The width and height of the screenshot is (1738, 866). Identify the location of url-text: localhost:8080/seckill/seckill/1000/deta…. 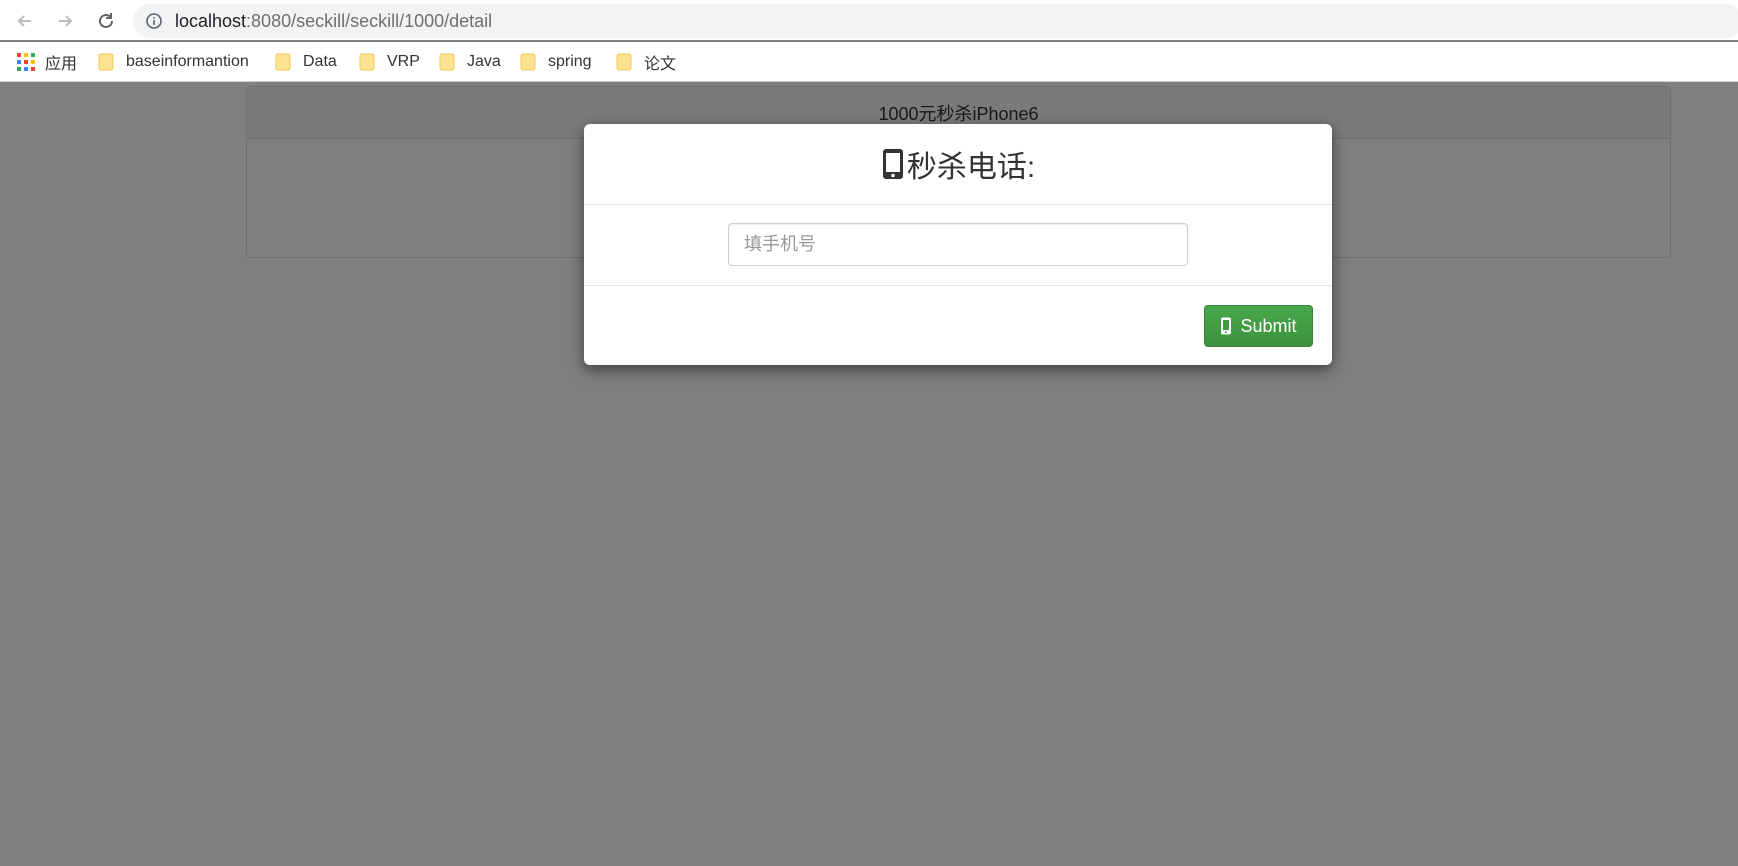
(333, 21).